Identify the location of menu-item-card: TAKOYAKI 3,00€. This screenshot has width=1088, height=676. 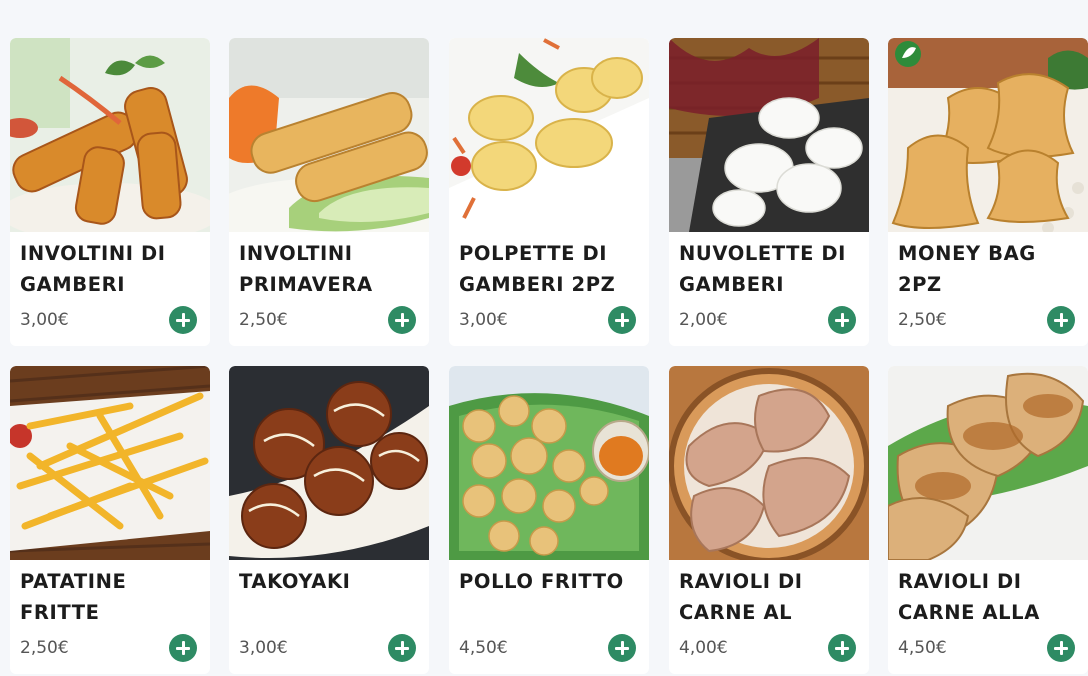
(329, 520).